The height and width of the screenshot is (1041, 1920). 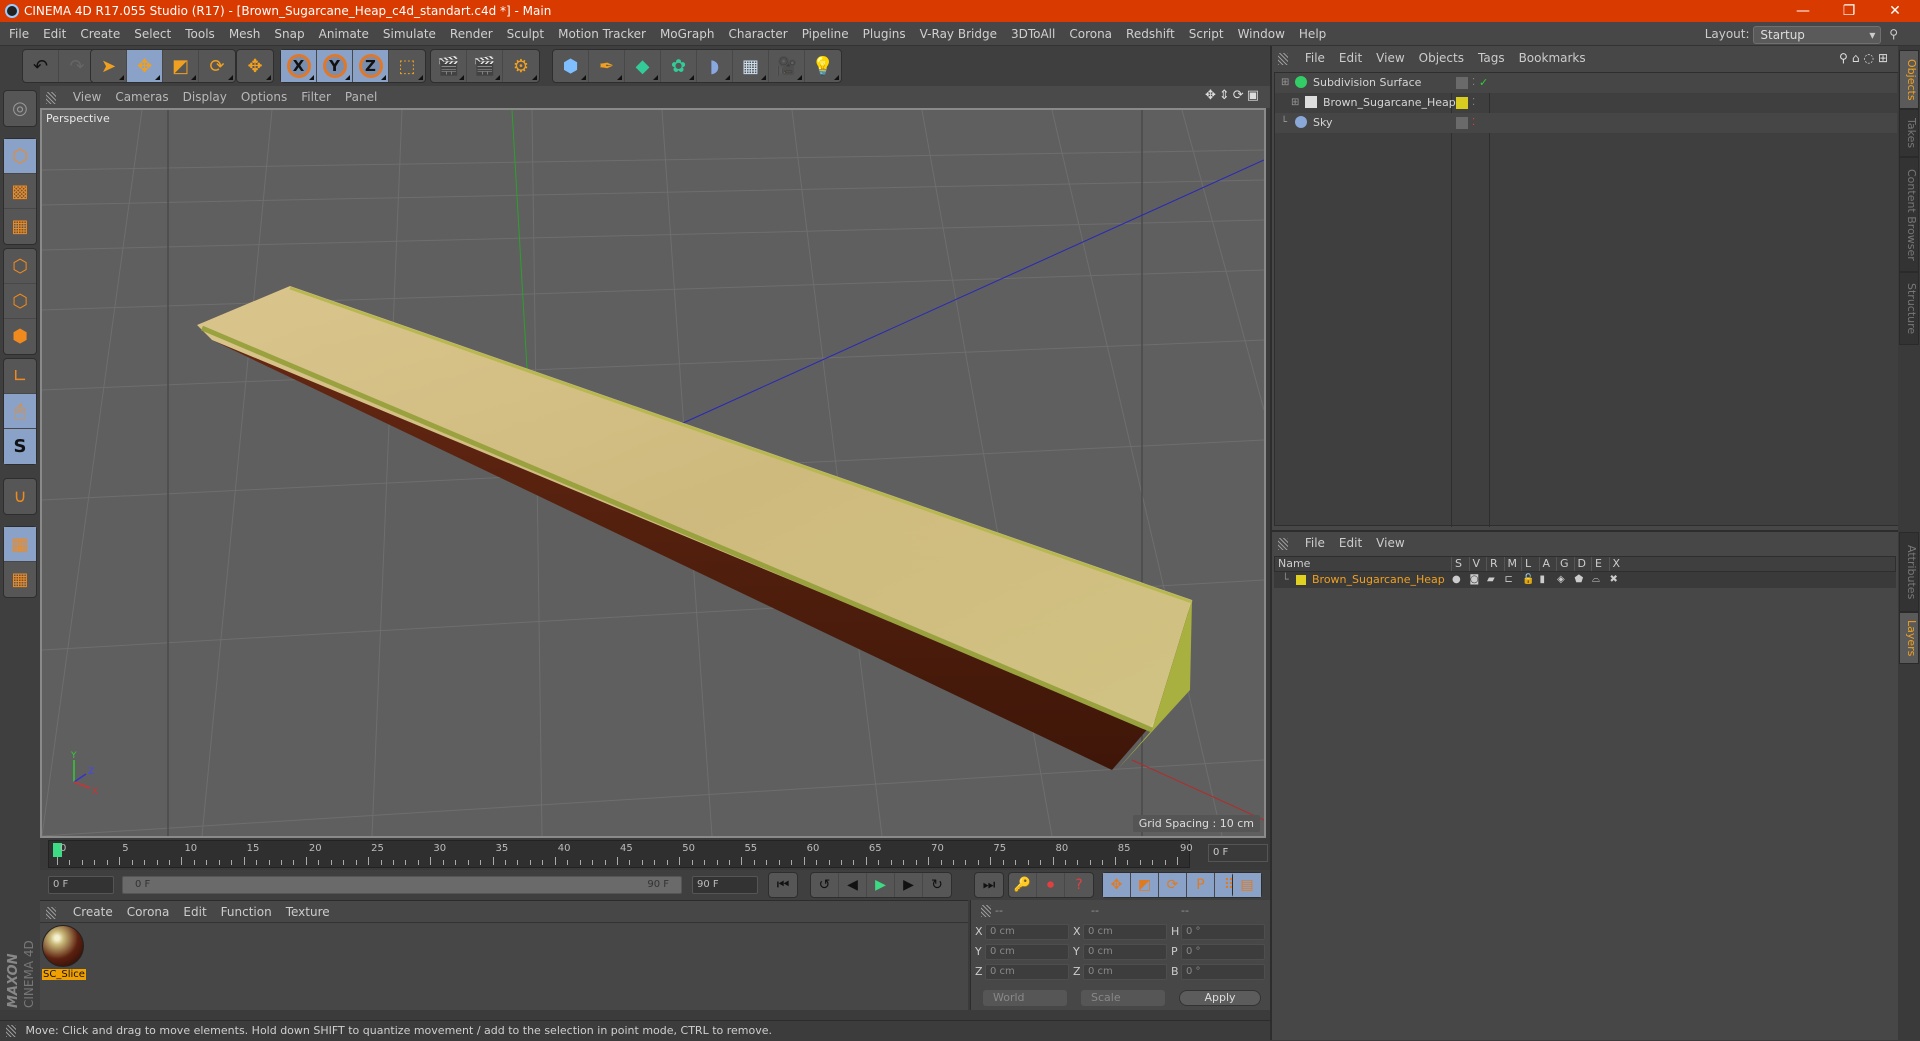 I want to click on menu-plugins: Plugins, so click(x=884, y=34).